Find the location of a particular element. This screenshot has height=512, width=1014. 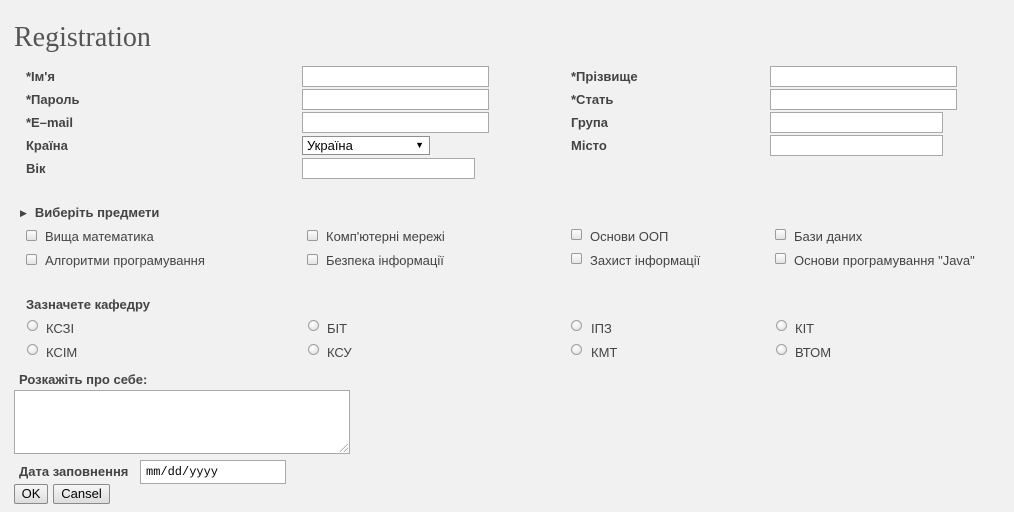

name-label: *Ім'я is located at coordinates (40, 76).